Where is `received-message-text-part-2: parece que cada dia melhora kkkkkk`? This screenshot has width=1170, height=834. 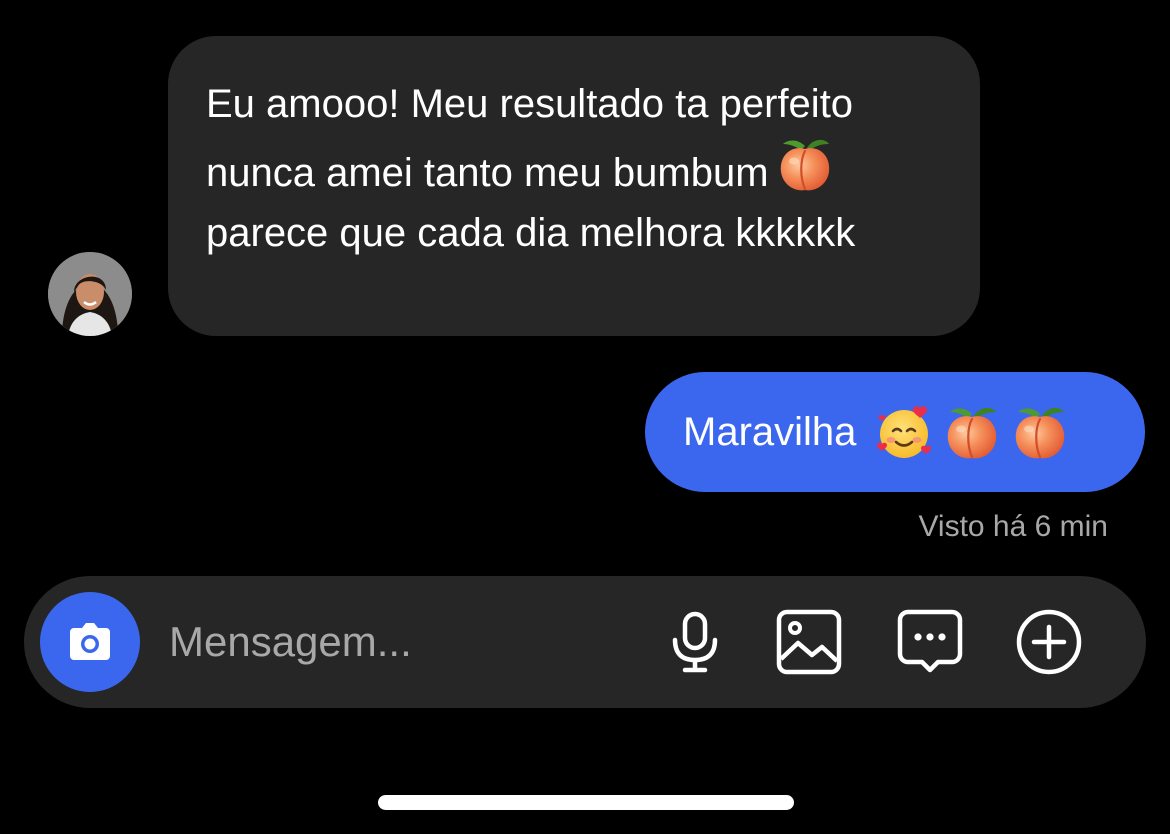
received-message-text-part-2: parece que cada dia melhora kkkkkk is located at coordinates (531, 233).